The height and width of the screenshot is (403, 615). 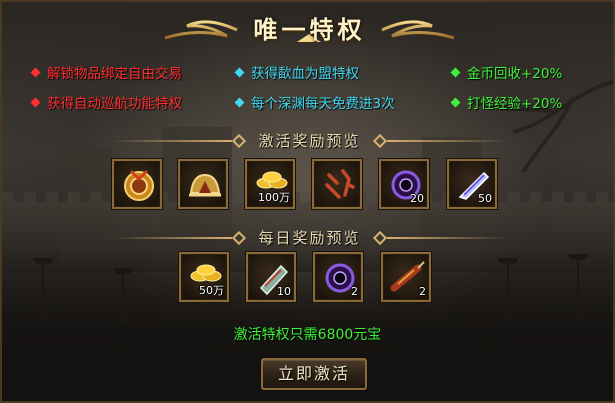 I want to click on item-count: 50万, so click(x=211, y=290).